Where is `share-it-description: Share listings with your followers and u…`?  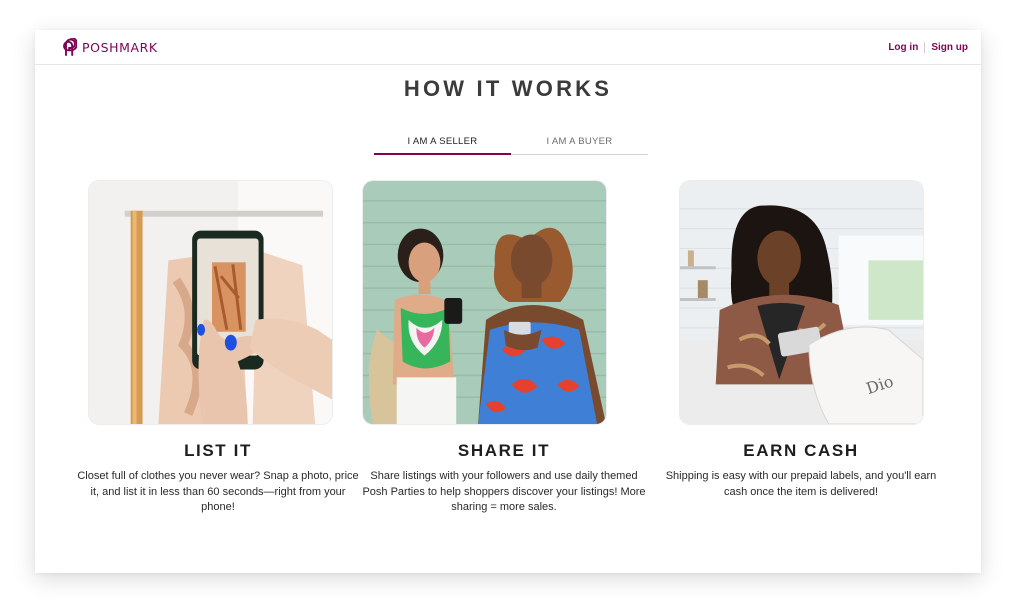 share-it-description: Share listings with your followers and u… is located at coordinates (504, 491).